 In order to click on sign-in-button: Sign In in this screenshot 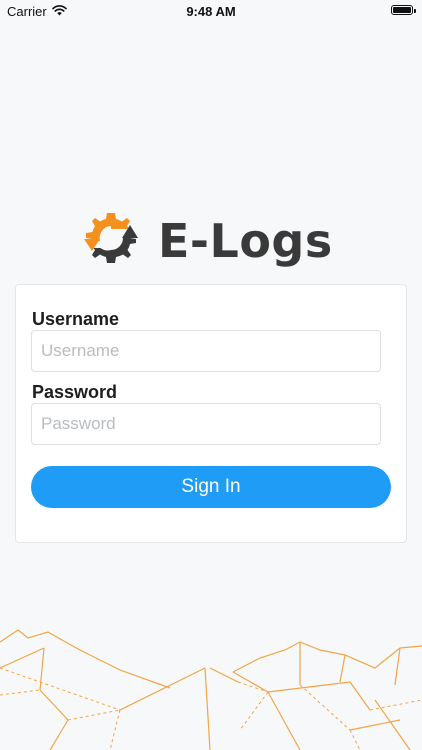, I will do `click(211, 487)`.